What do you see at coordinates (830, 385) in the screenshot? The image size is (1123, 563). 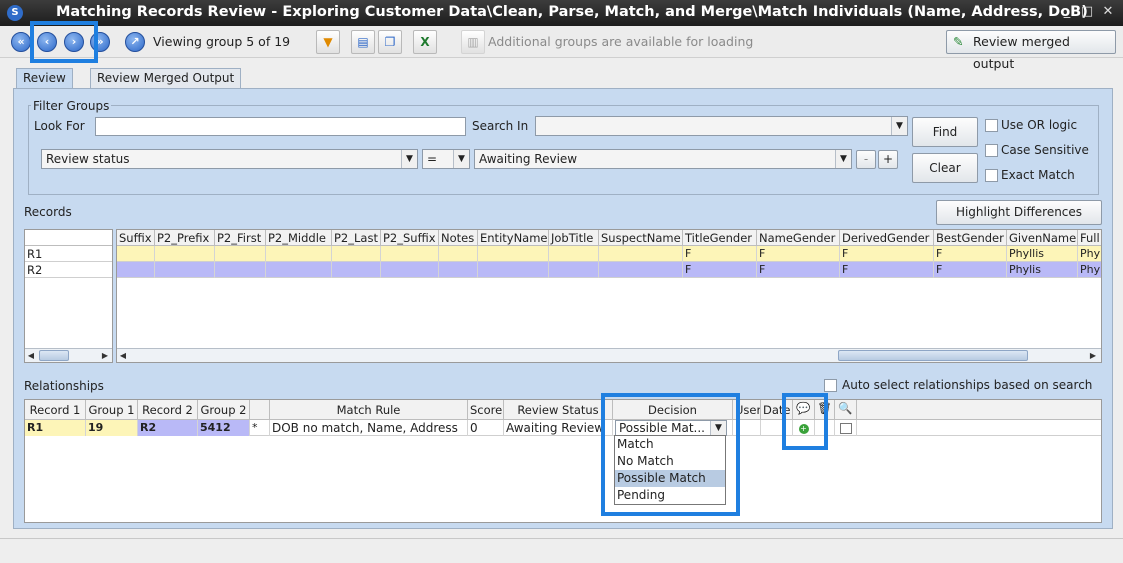 I see `auto-select-checkbox` at bounding box center [830, 385].